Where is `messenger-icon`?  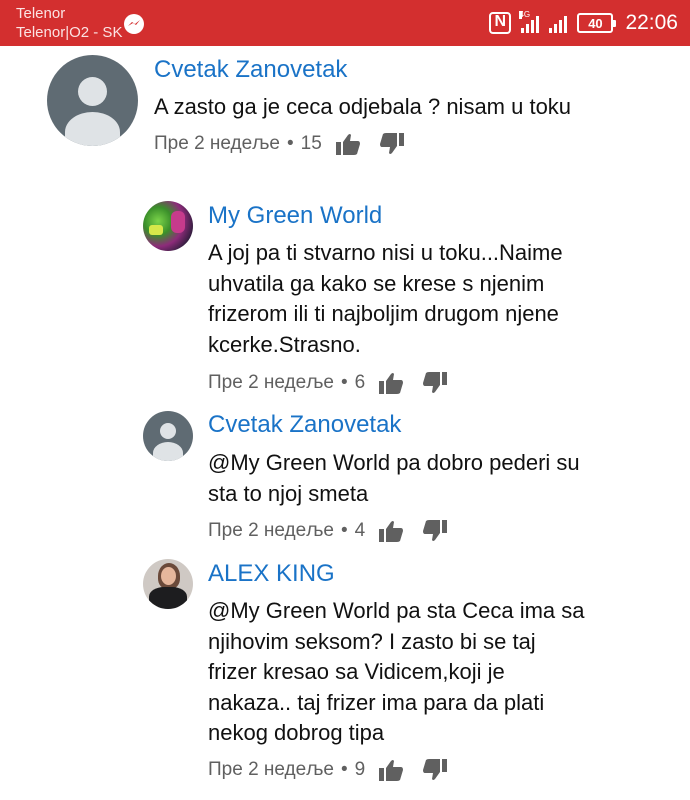 messenger-icon is located at coordinates (134, 24).